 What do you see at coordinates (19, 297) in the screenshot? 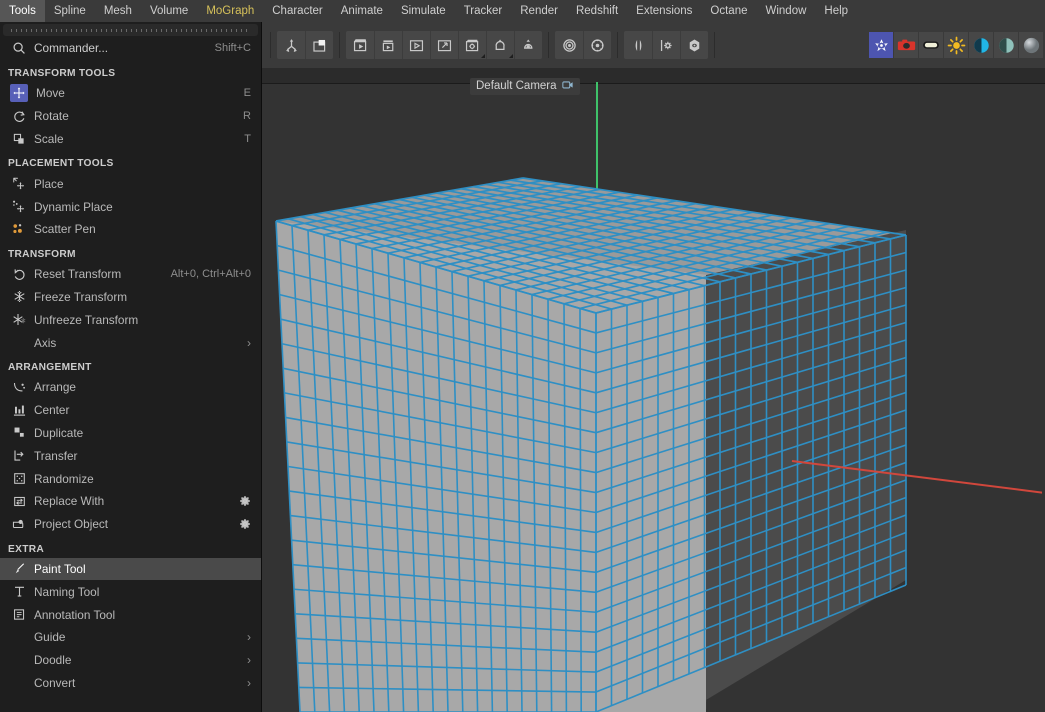
I see `freeze-transform-icon` at bounding box center [19, 297].